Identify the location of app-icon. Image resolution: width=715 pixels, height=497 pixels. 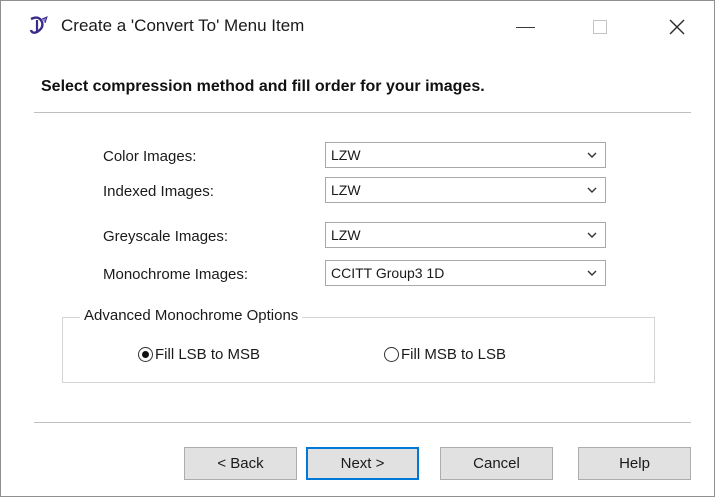
(38, 25).